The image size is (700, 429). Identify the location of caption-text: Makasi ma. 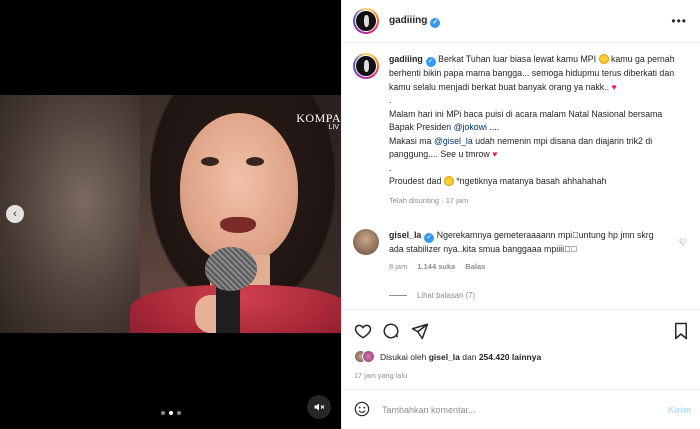
(410, 140).